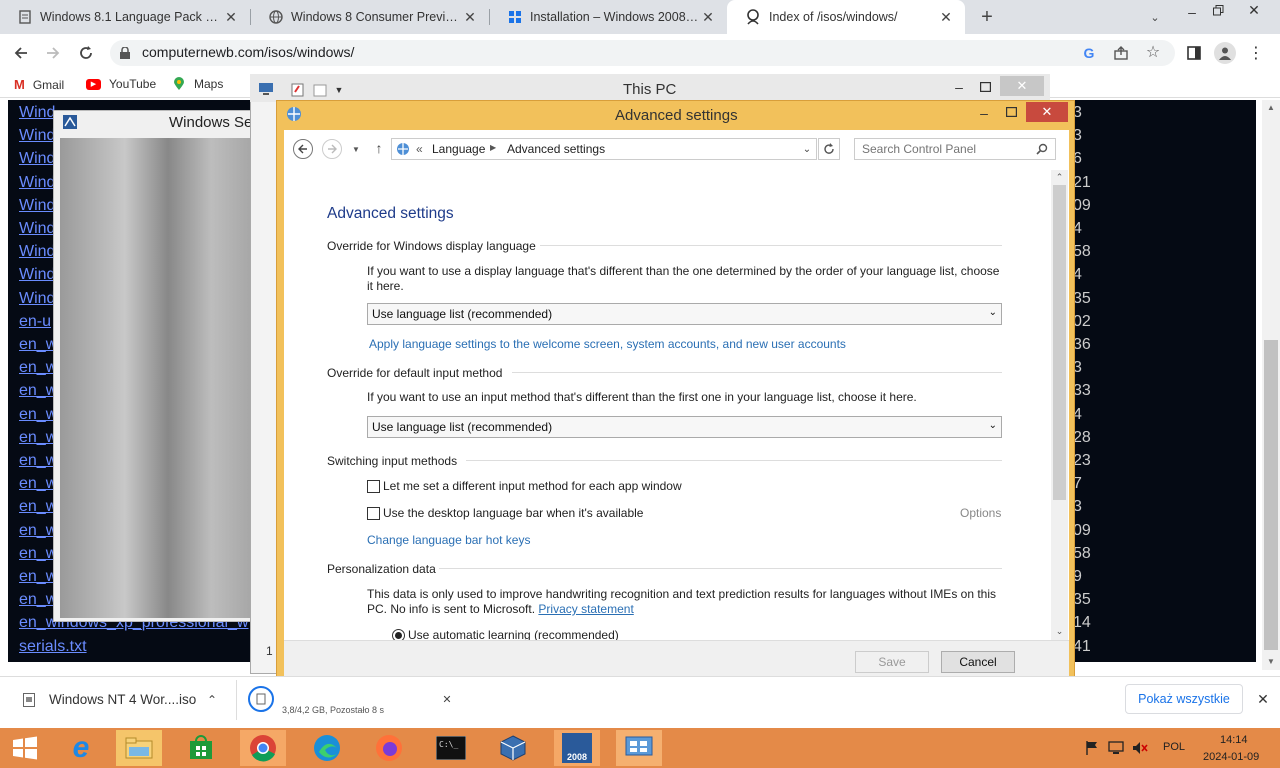 The height and width of the screenshot is (768, 1280). Describe the element at coordinates (248, 52) in the screenshot. I see `url-text: computernewb.com/isos/windows/` at that location.